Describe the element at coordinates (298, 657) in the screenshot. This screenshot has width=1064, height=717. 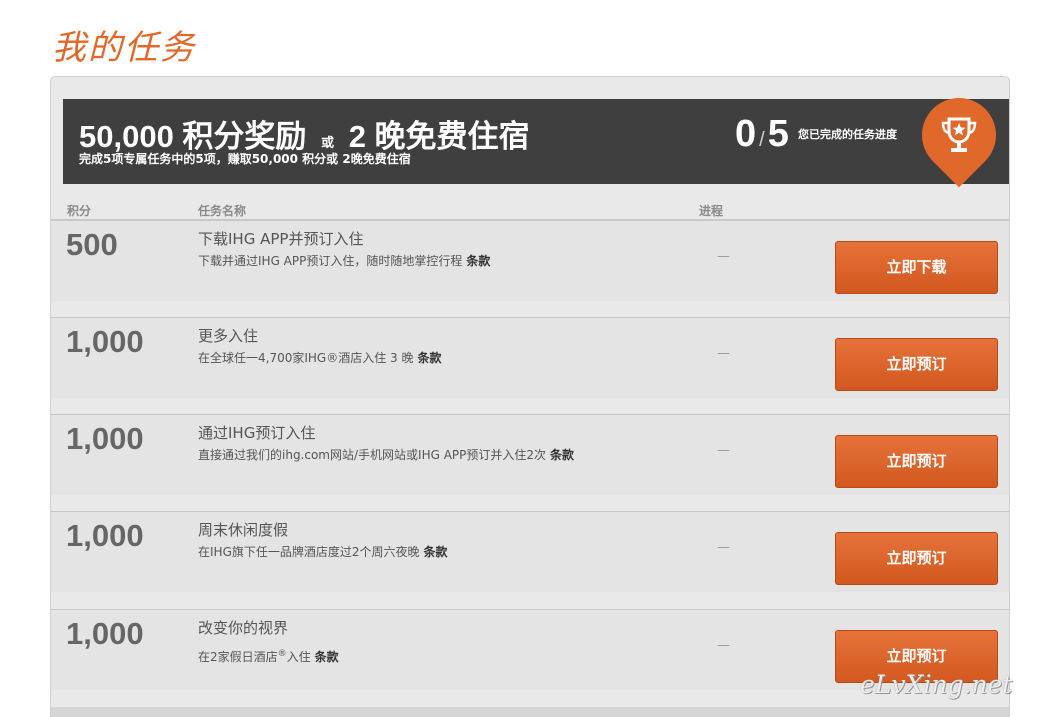
I see `task-desc-tail: 入住` at that location.